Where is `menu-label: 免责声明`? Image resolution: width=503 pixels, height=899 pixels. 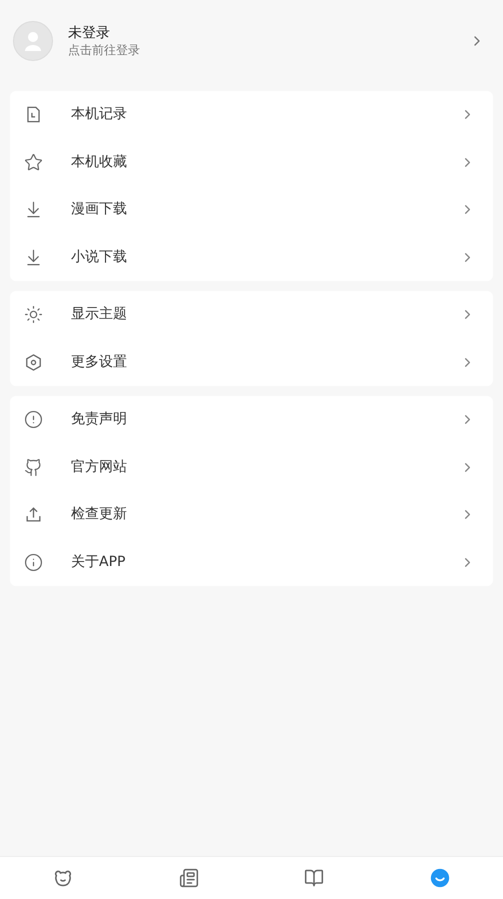
menu-label: 免责声明 is located at coordinates (99, 420).